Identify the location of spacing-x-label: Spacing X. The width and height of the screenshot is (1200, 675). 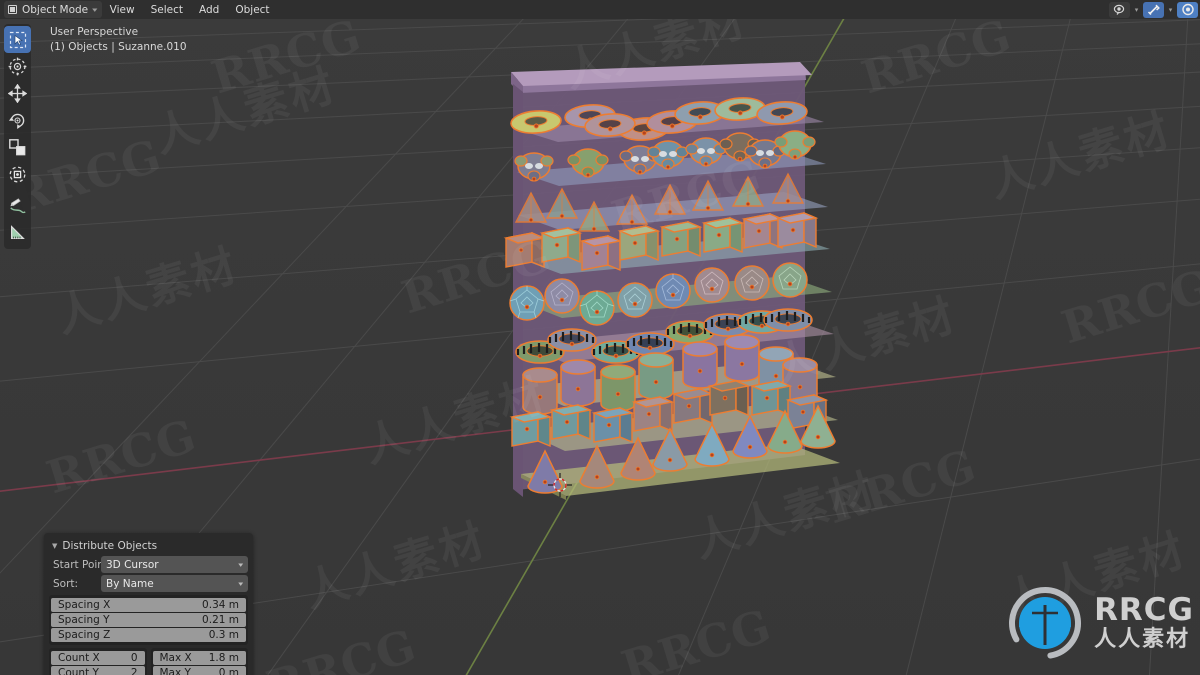
(84, 605).